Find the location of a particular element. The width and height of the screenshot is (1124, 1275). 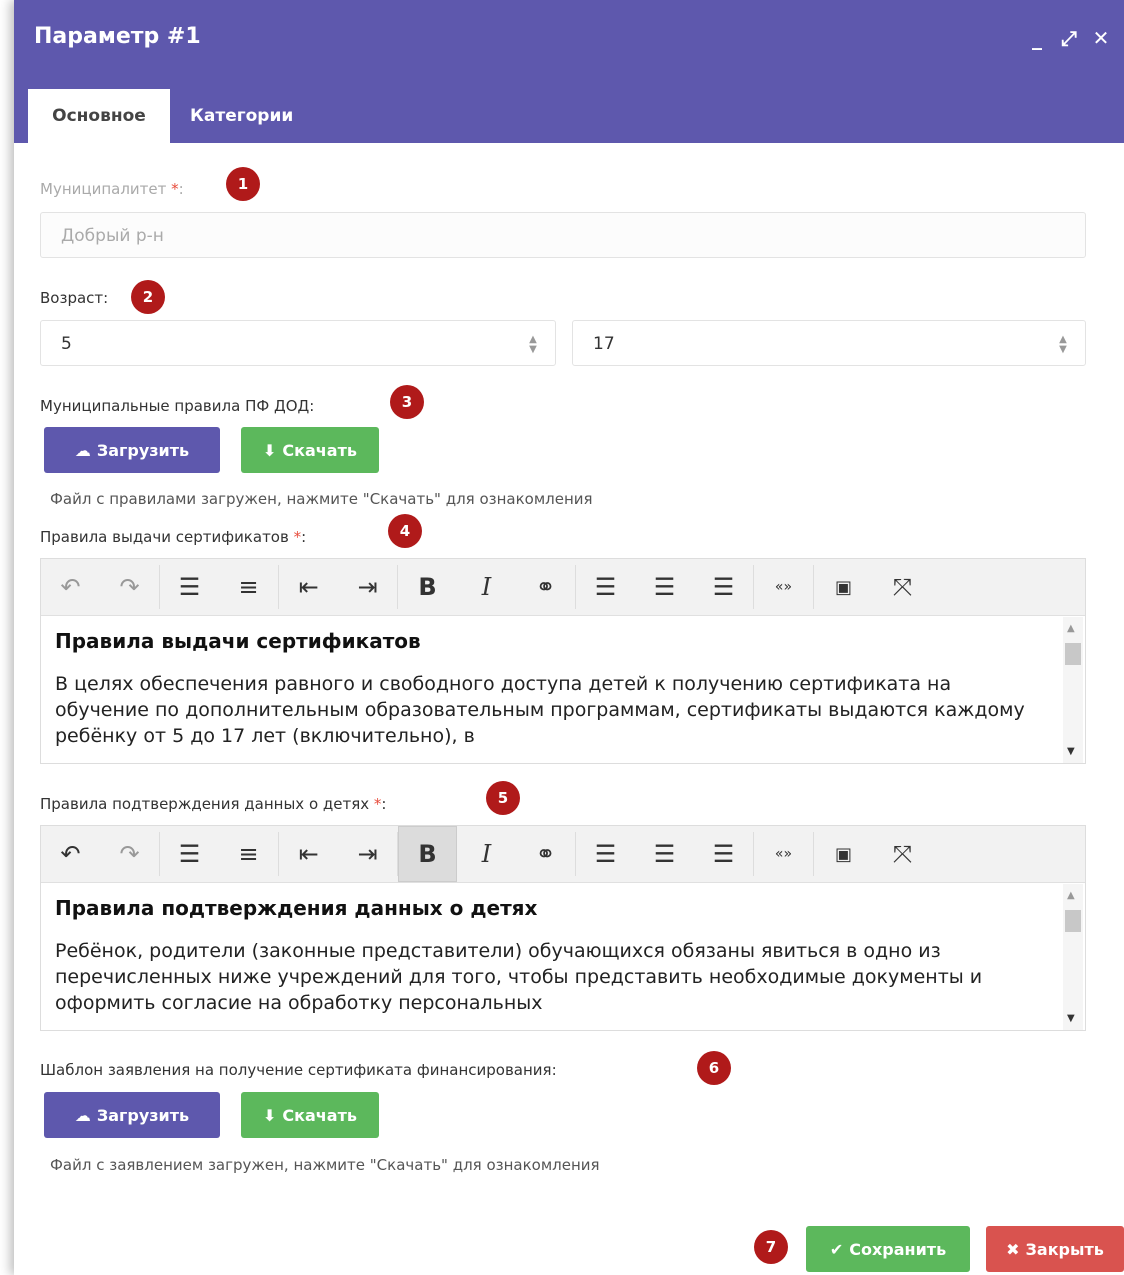

age-from-input: 5 ▲ ▼ is located at coordinates (298, 343).